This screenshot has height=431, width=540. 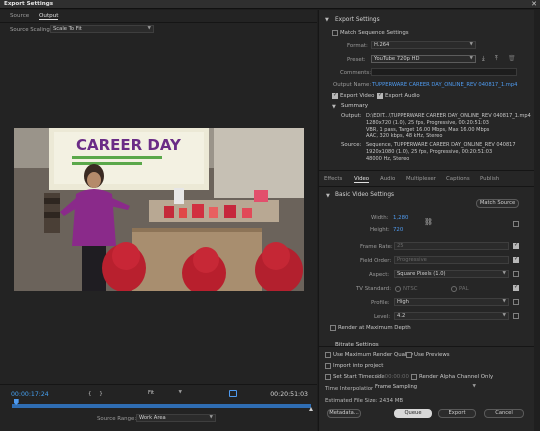 What do you see at coordinates (516, 287) in the screenshot?
I see `tv-standard-match-checkbox` at bounding box center [516, 287].